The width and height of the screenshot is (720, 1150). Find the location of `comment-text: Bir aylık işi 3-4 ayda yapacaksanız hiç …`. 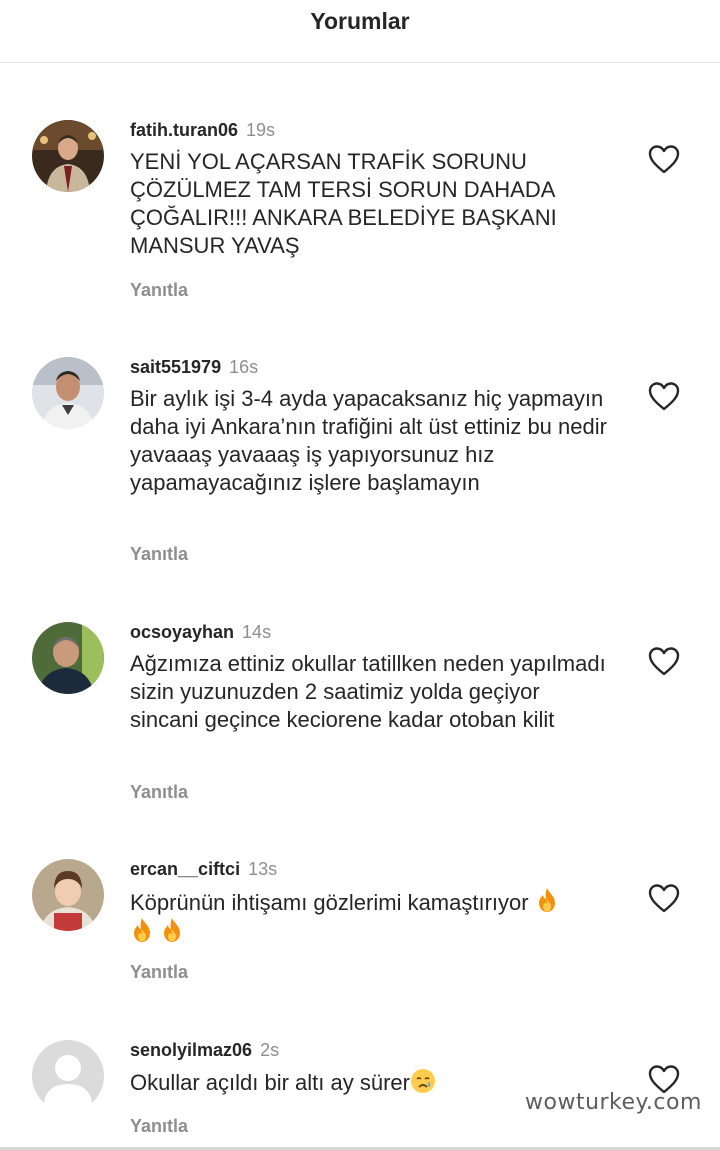

comment-text: Bir aylık işi 3-4 ayda yapacaksanız hiç … is located at coordinates (368, 440).